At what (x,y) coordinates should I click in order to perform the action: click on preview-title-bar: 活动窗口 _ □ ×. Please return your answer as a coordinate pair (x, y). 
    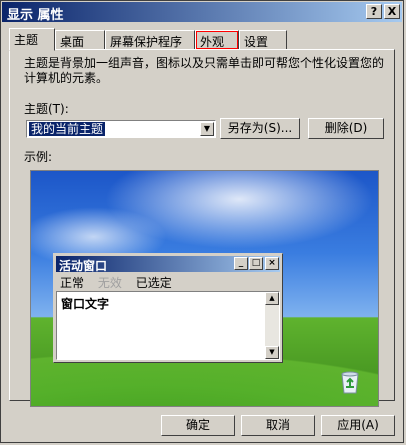
    Looking at the image, I should click on (168, 264).